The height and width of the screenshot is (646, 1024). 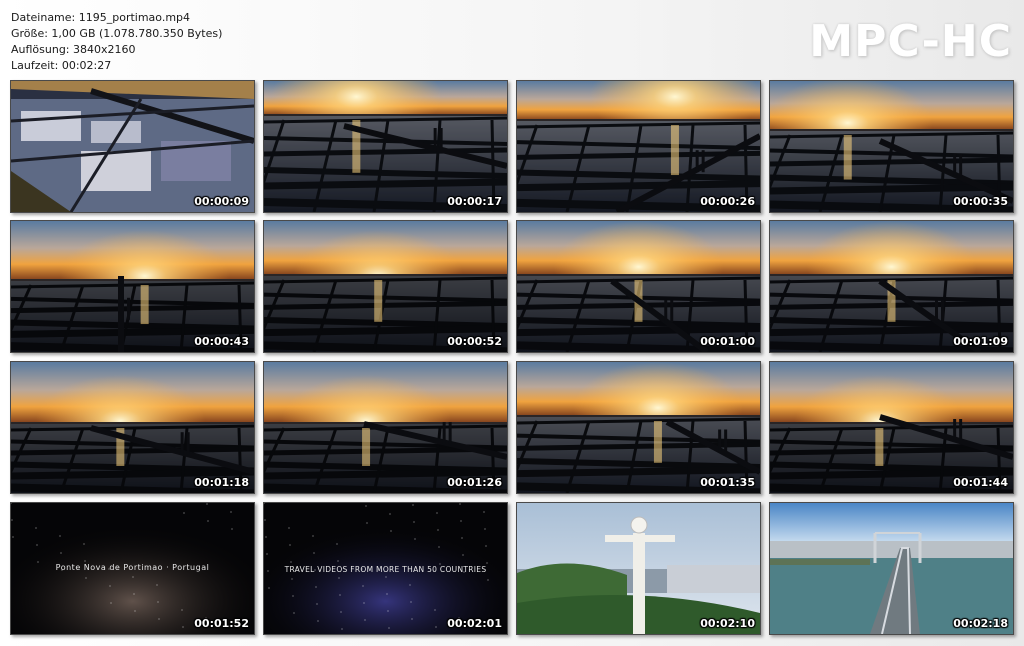 I want to click on thumbnail-timestamp: 00:00:26, so click(x=727, y=201).